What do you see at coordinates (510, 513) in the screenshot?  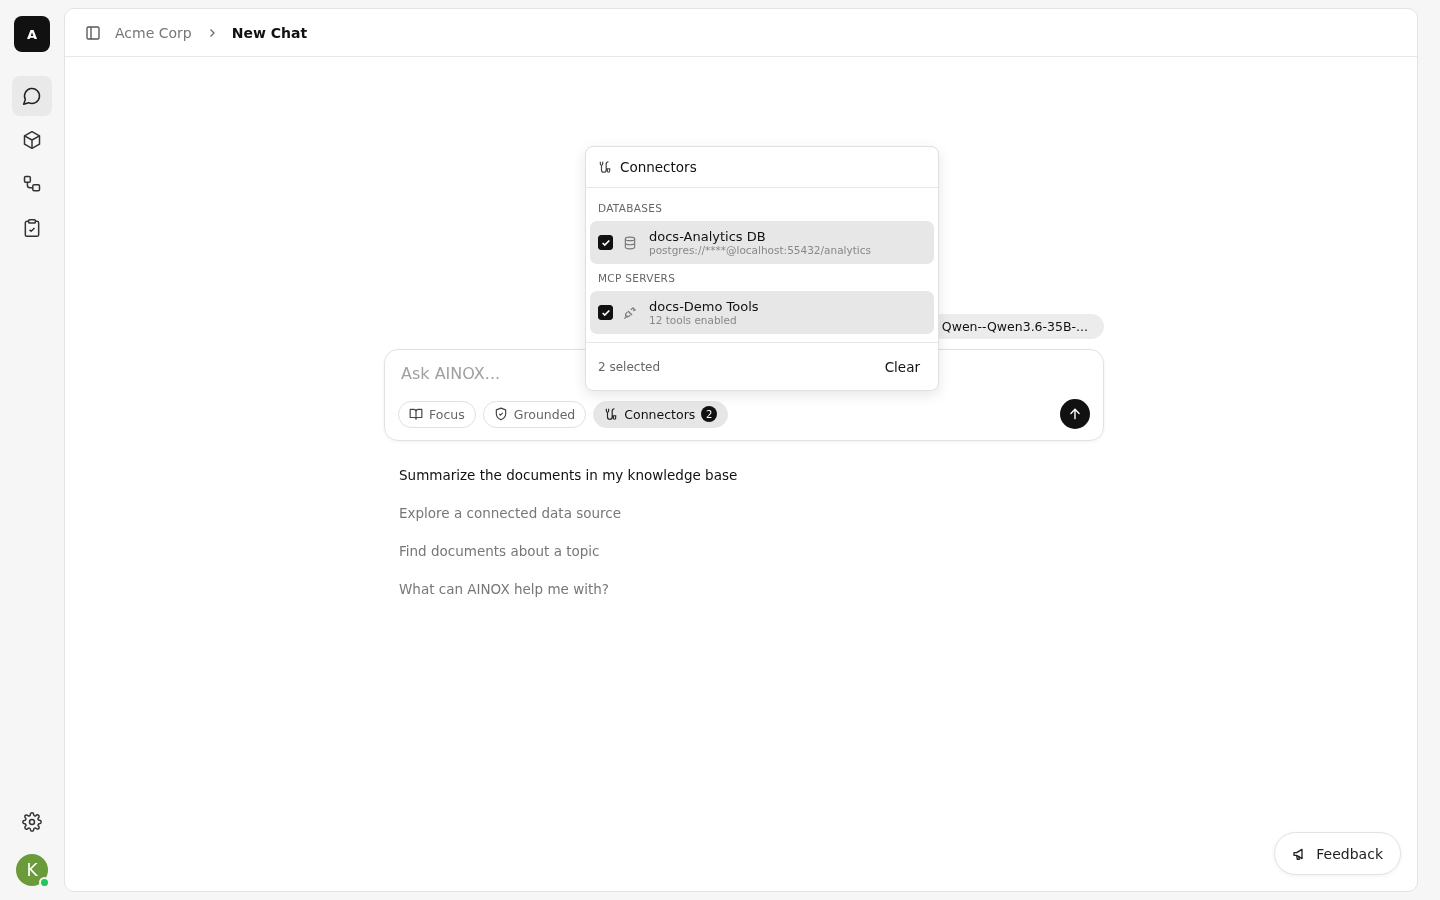 I see `suggestion-item: Explore a connected data source` at bounding box center [510, 513].